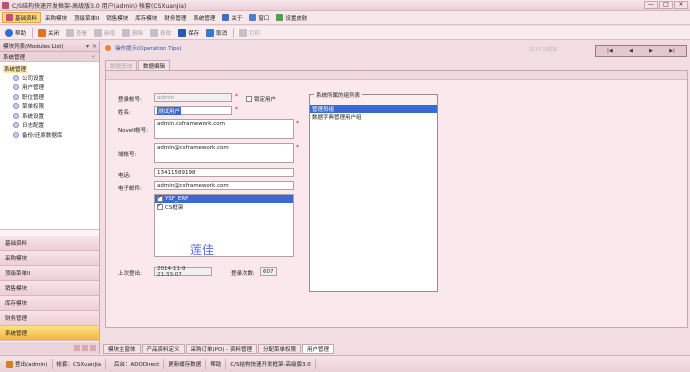 The width and height of the screenshot is (690, 372). I want to click on print-button: 打印, so click(249, 33).